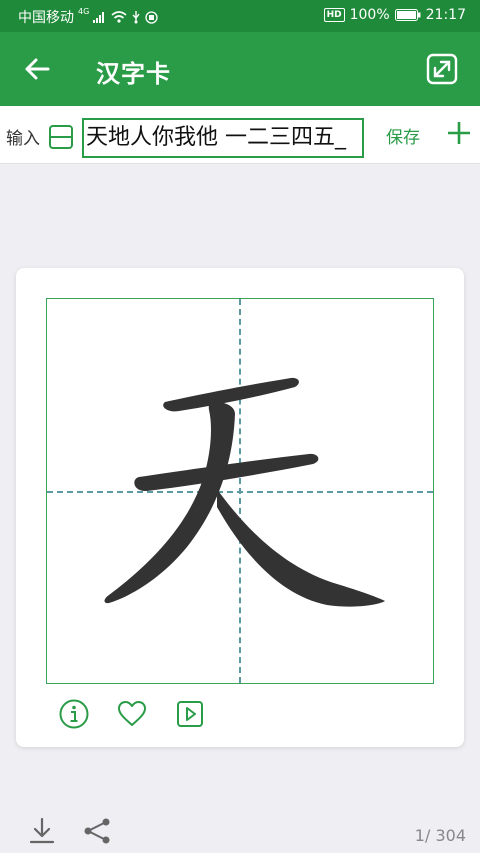 This screenshot has width=480, height=853. I want to click on hd-badge: HD, so click(334, 15).